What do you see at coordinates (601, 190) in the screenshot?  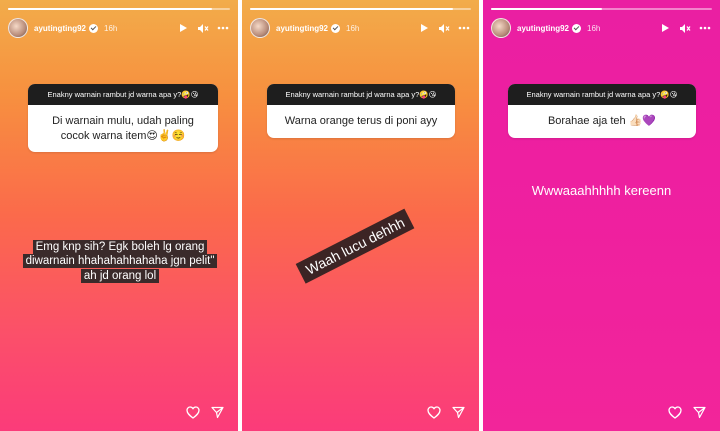 I see `story-caption: Wwwaaahhhhh kereenn` at bounding box center [601, 190].